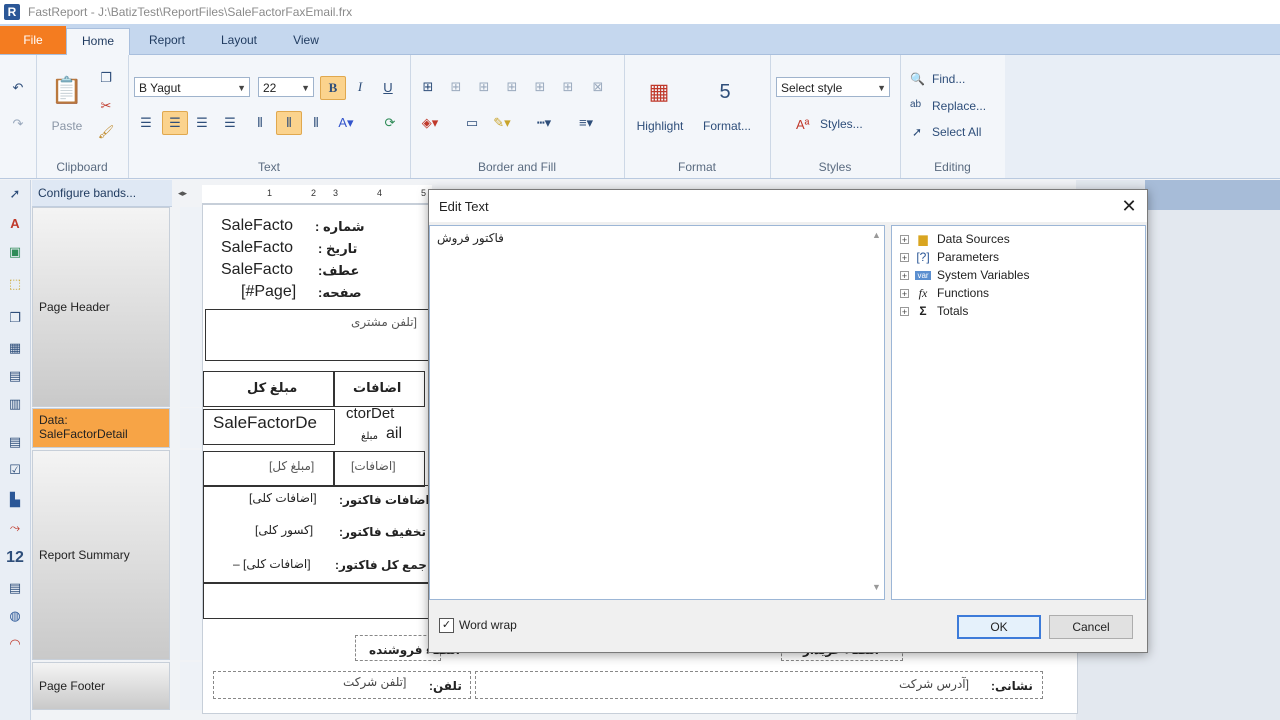  Describe the element at coordinates (15, 470) in the screenshot. I see `checkbox-object-icon: ☑` at that location.